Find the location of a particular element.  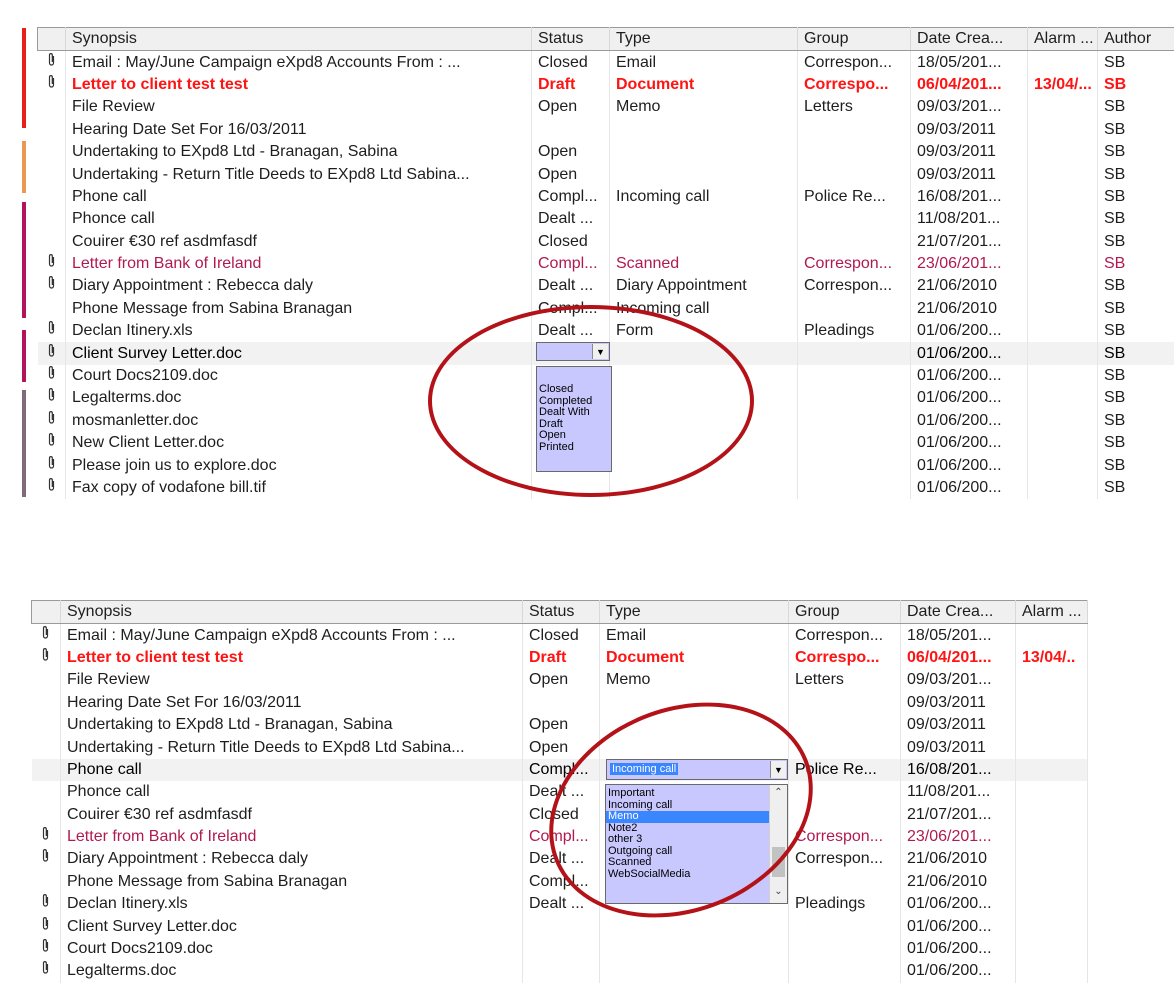

dropdown-option: WebSocialMedia is located at coordinates (687, 875).